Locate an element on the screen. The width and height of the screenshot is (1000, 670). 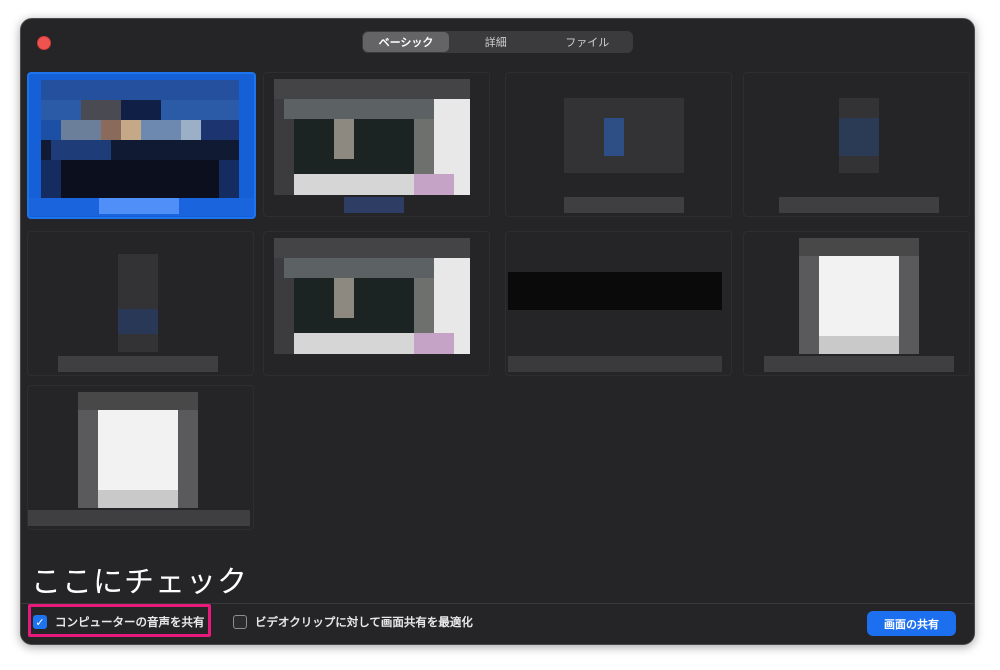
share-screen-button: 画面の共有 is located at coordinates (911, 623).